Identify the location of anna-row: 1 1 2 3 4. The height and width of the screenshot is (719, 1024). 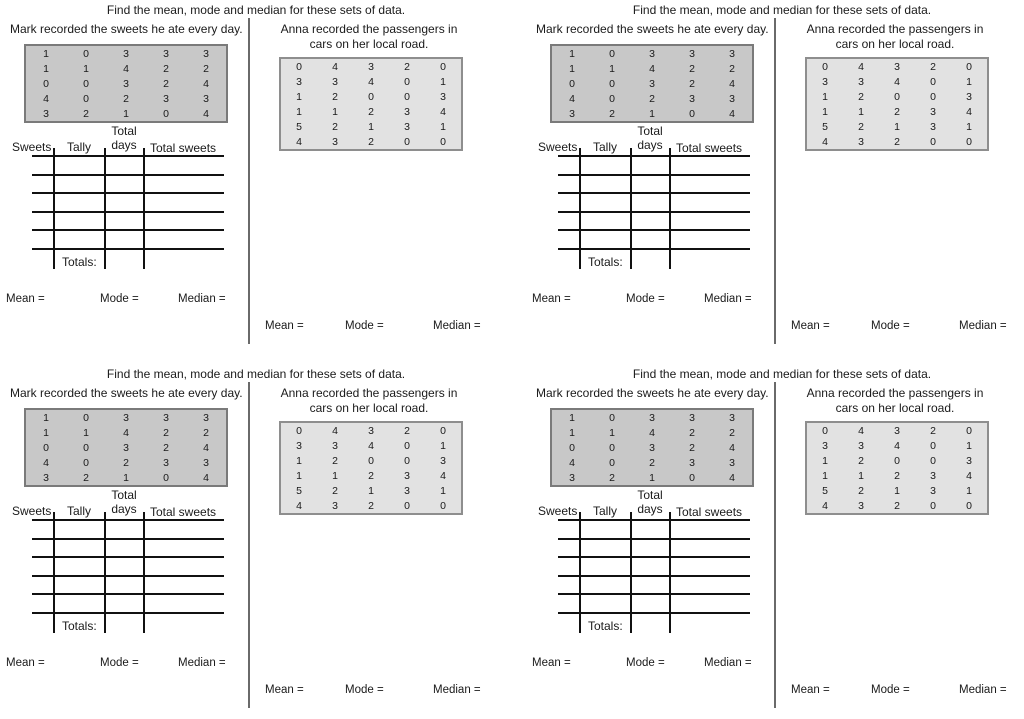
(371, 111).